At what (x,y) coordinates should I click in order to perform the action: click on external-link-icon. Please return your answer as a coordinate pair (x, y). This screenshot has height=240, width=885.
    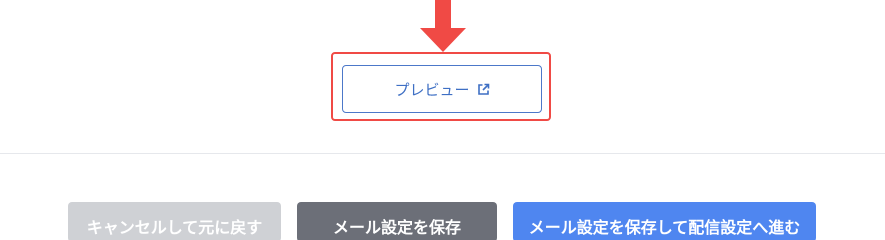
    Looking at the image, I should click on (483, 89).